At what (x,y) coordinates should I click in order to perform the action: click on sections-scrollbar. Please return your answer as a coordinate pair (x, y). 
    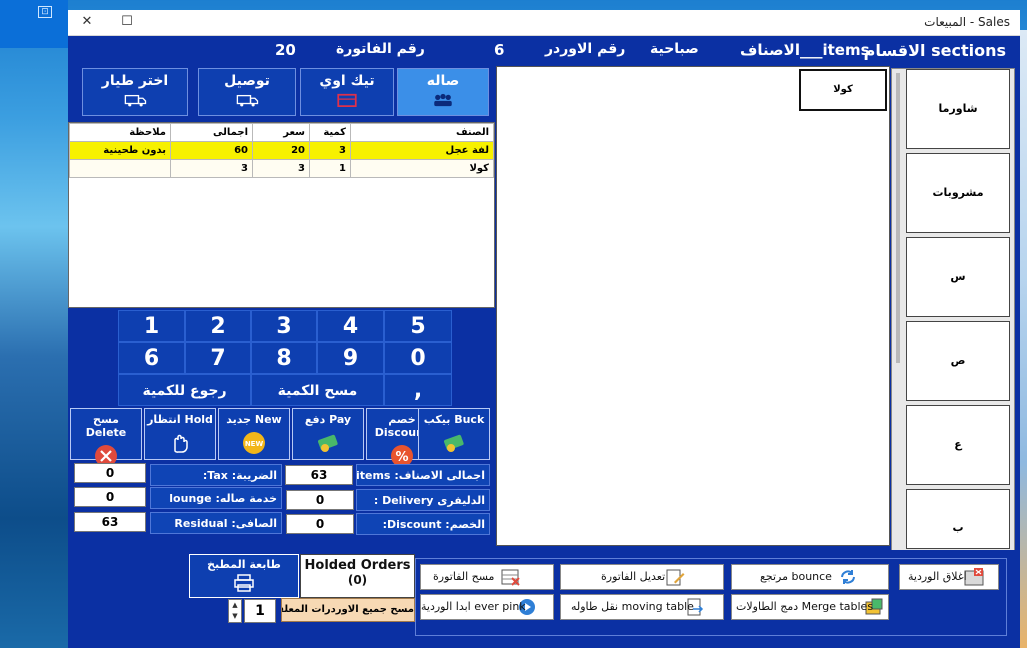
    Looking at the image, I should click on (898, 218).